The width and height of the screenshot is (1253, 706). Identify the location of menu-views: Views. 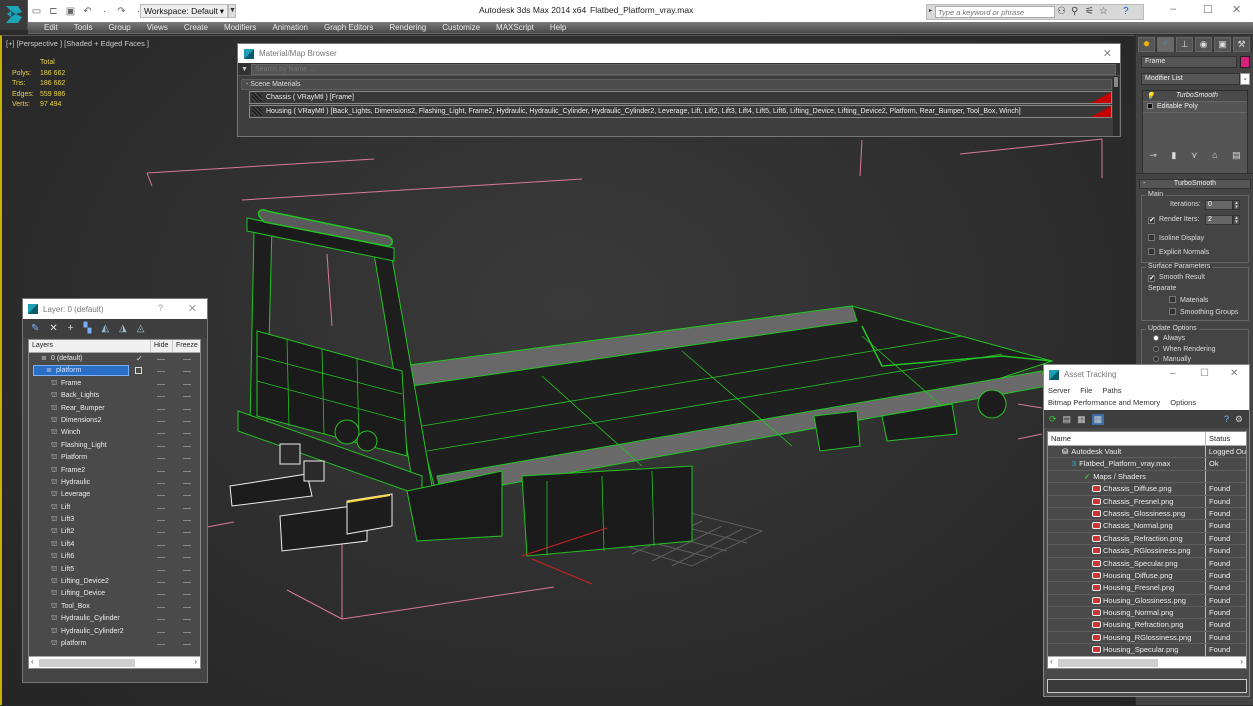
(157, 27).